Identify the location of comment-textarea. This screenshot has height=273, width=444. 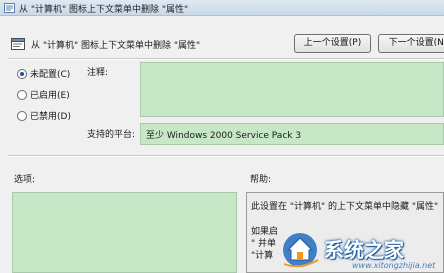
(292, 89).